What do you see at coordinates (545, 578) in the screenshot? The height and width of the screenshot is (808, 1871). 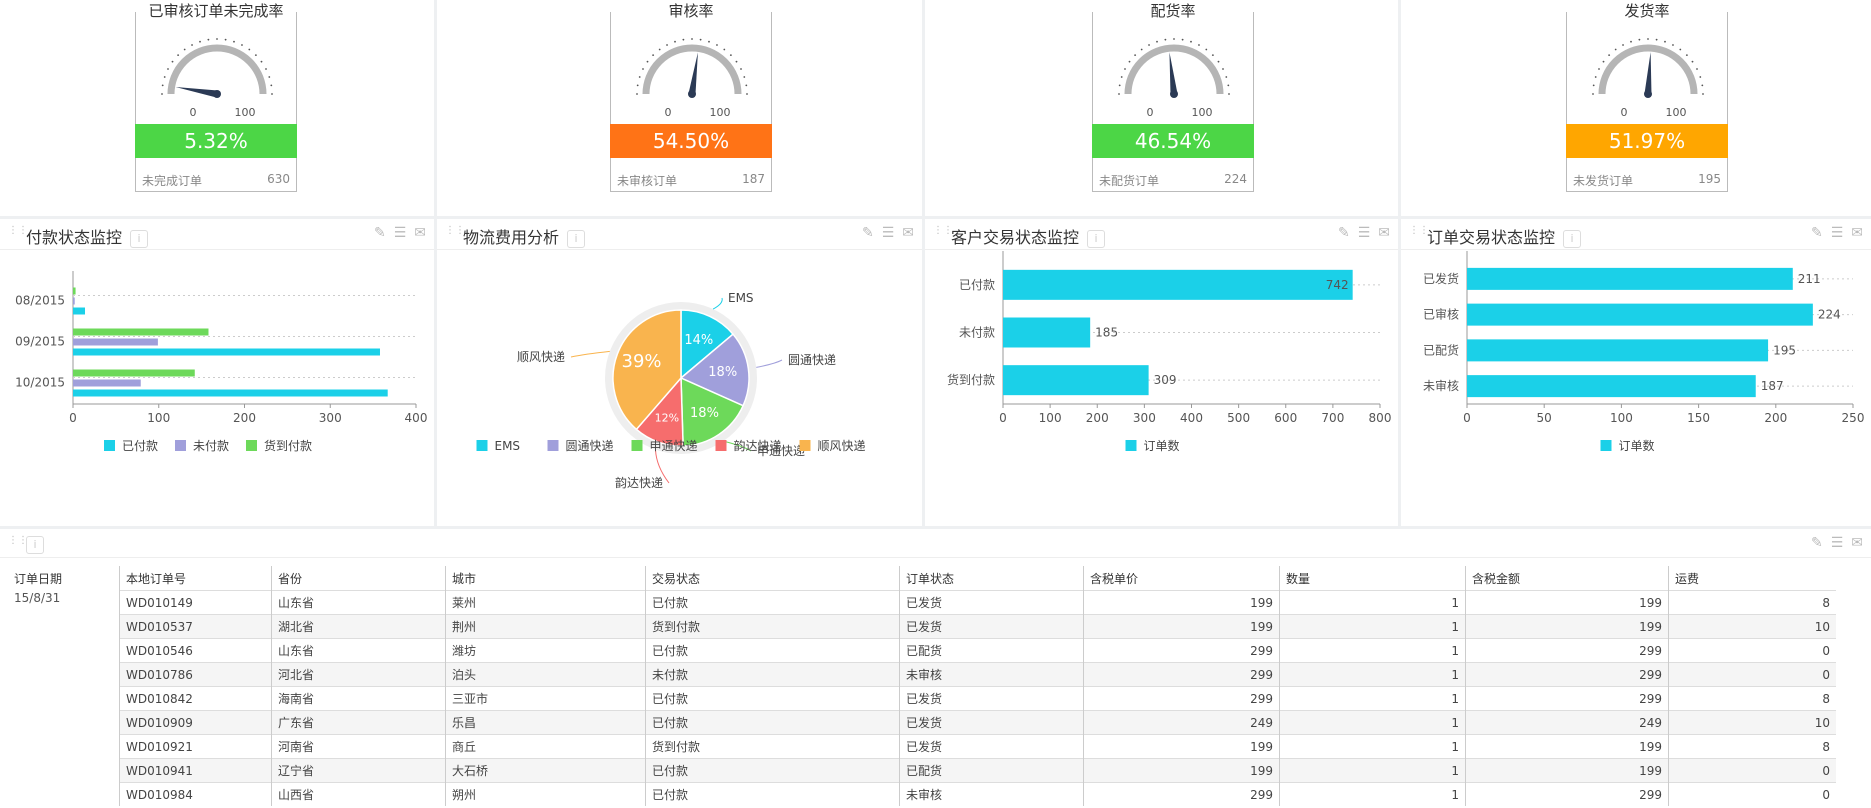 I see `column-header: 城市` at bounding box center [545, 578].